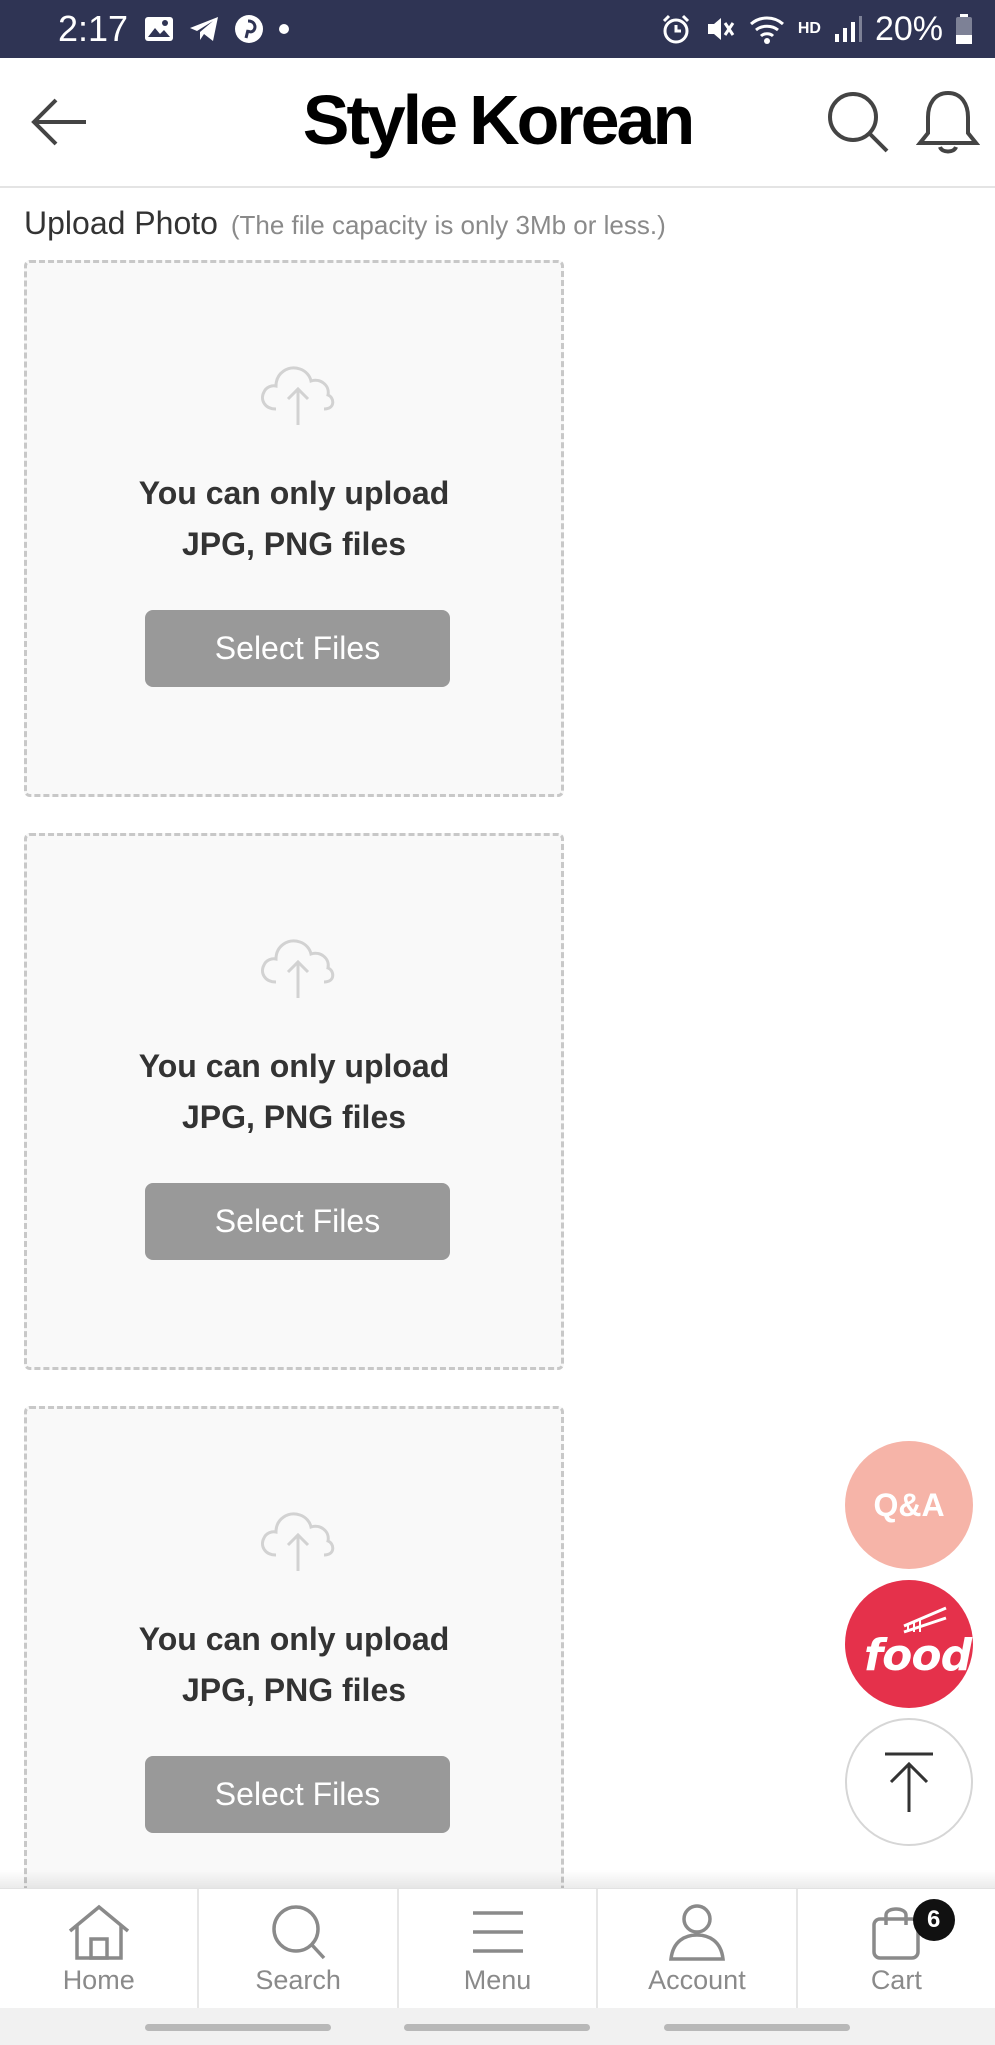 The height and width of the screenshot is (2045, 995). What do you see at coordinates (896, 1980) in the screenshot?
I see `nav-cart-label: Cart` at bounding box center [896, 1980].